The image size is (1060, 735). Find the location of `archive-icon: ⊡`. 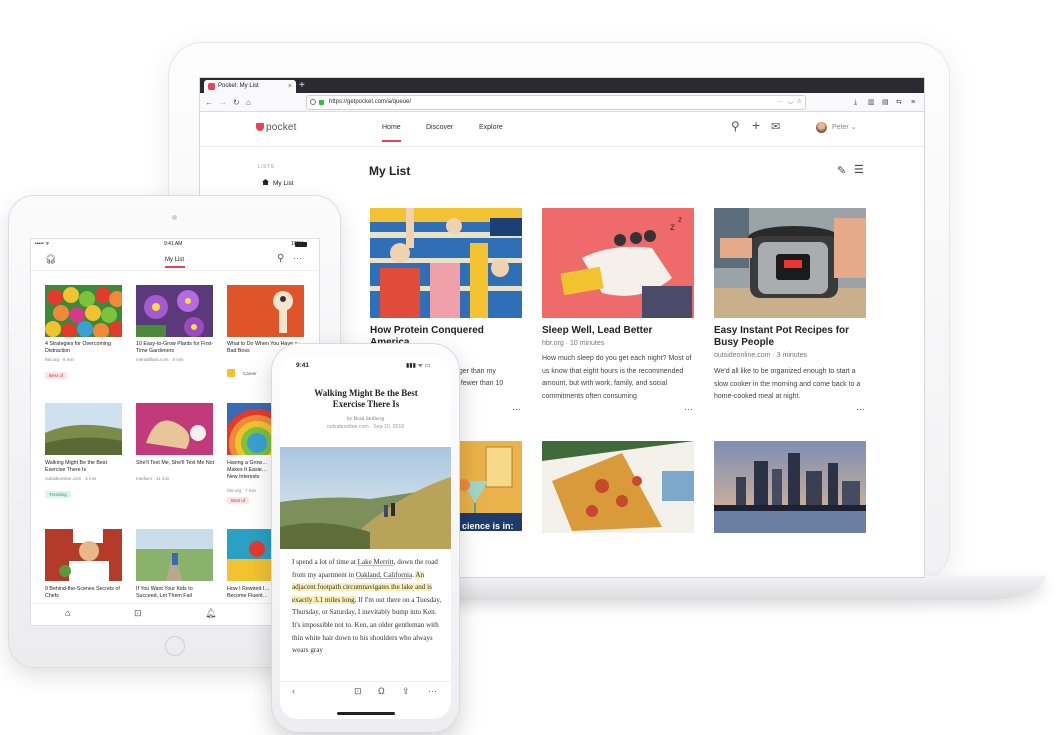

archive-icon: ⊡ is located at coordinates (358, 691).